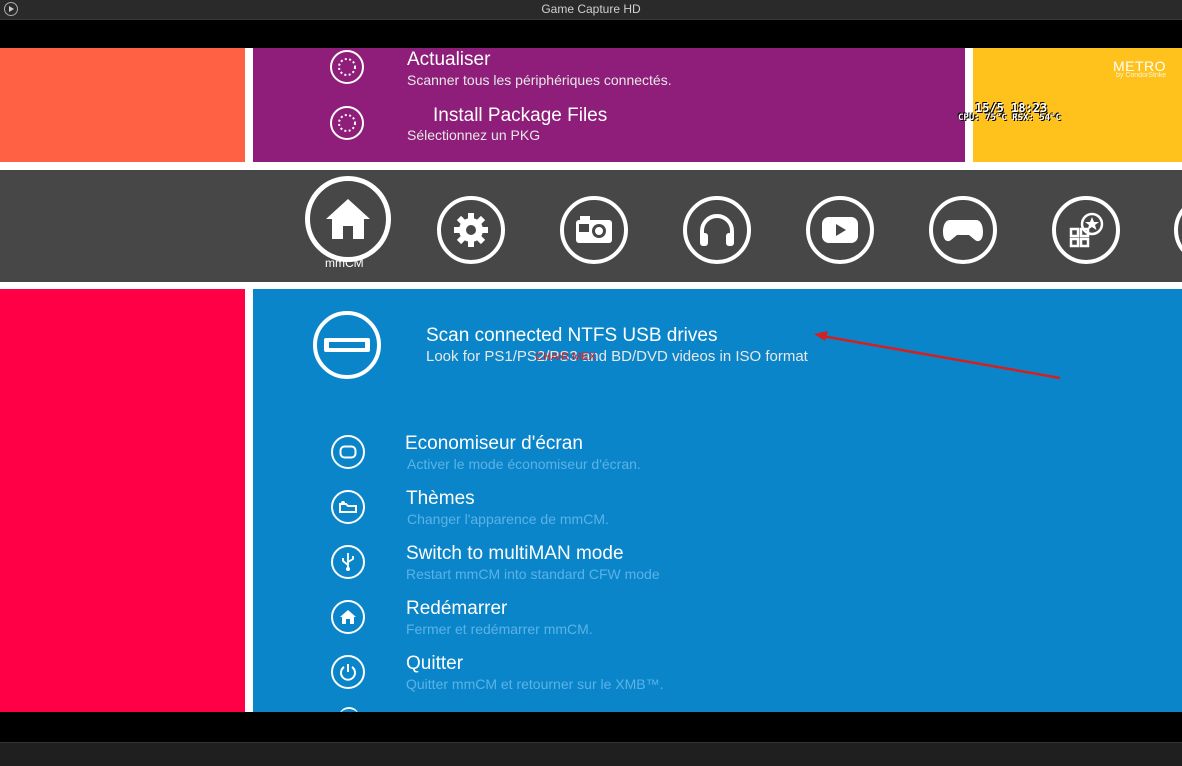 This screenshot has height=766, width=1182. What do you see at coordinates (122, 105) in the screenshot?
I see `orange-tile` at bounding box center [122, 105].